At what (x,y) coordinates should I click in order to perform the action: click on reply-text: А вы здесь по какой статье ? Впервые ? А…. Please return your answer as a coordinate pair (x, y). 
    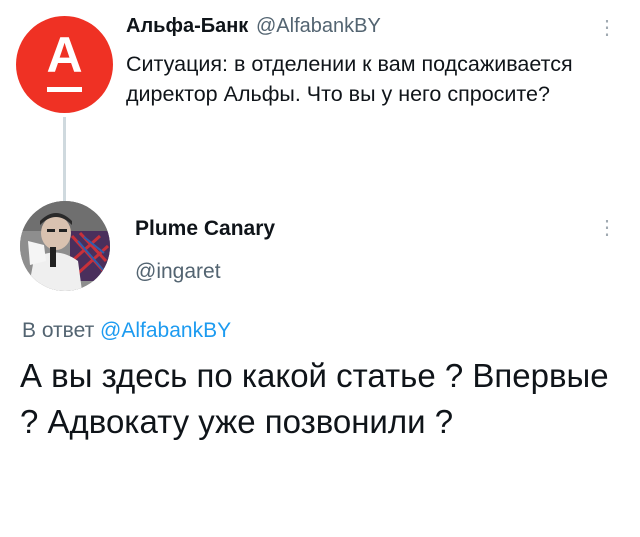
    Looking at the image, I should click on (314, 398).